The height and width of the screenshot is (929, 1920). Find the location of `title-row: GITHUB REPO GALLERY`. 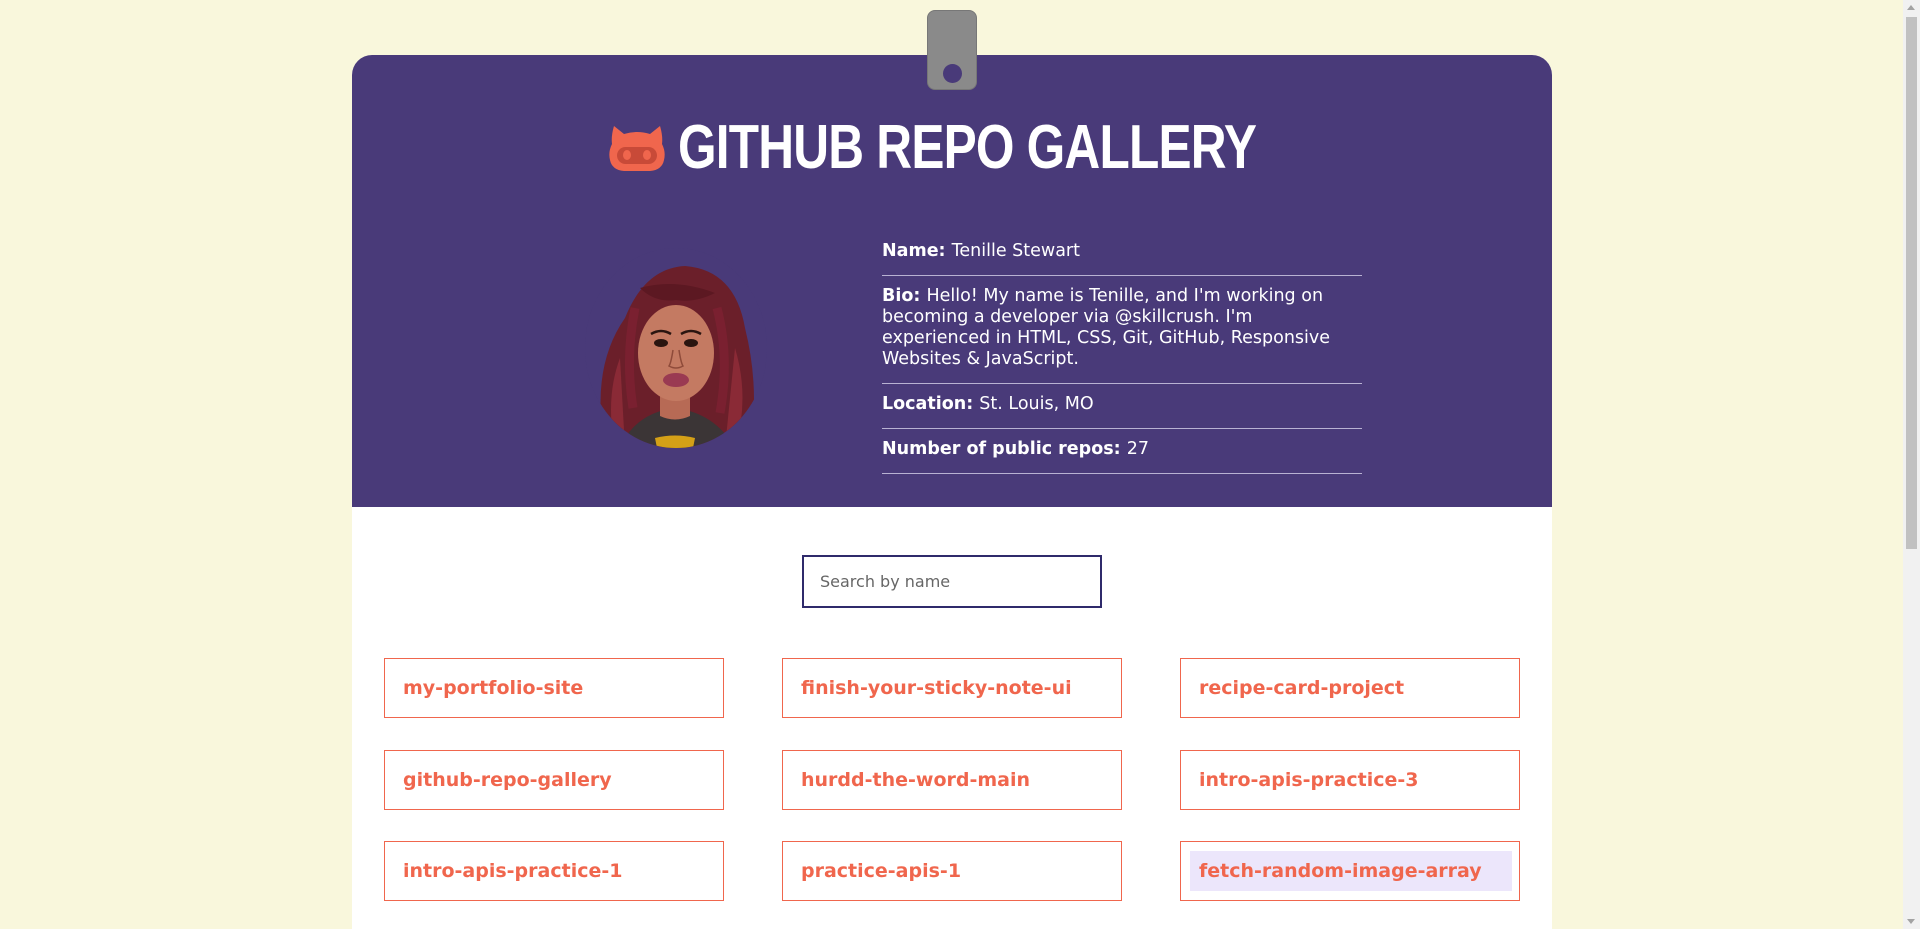

title-row: GITHUB REPO GALLERY is located at coordinates (952, 147).